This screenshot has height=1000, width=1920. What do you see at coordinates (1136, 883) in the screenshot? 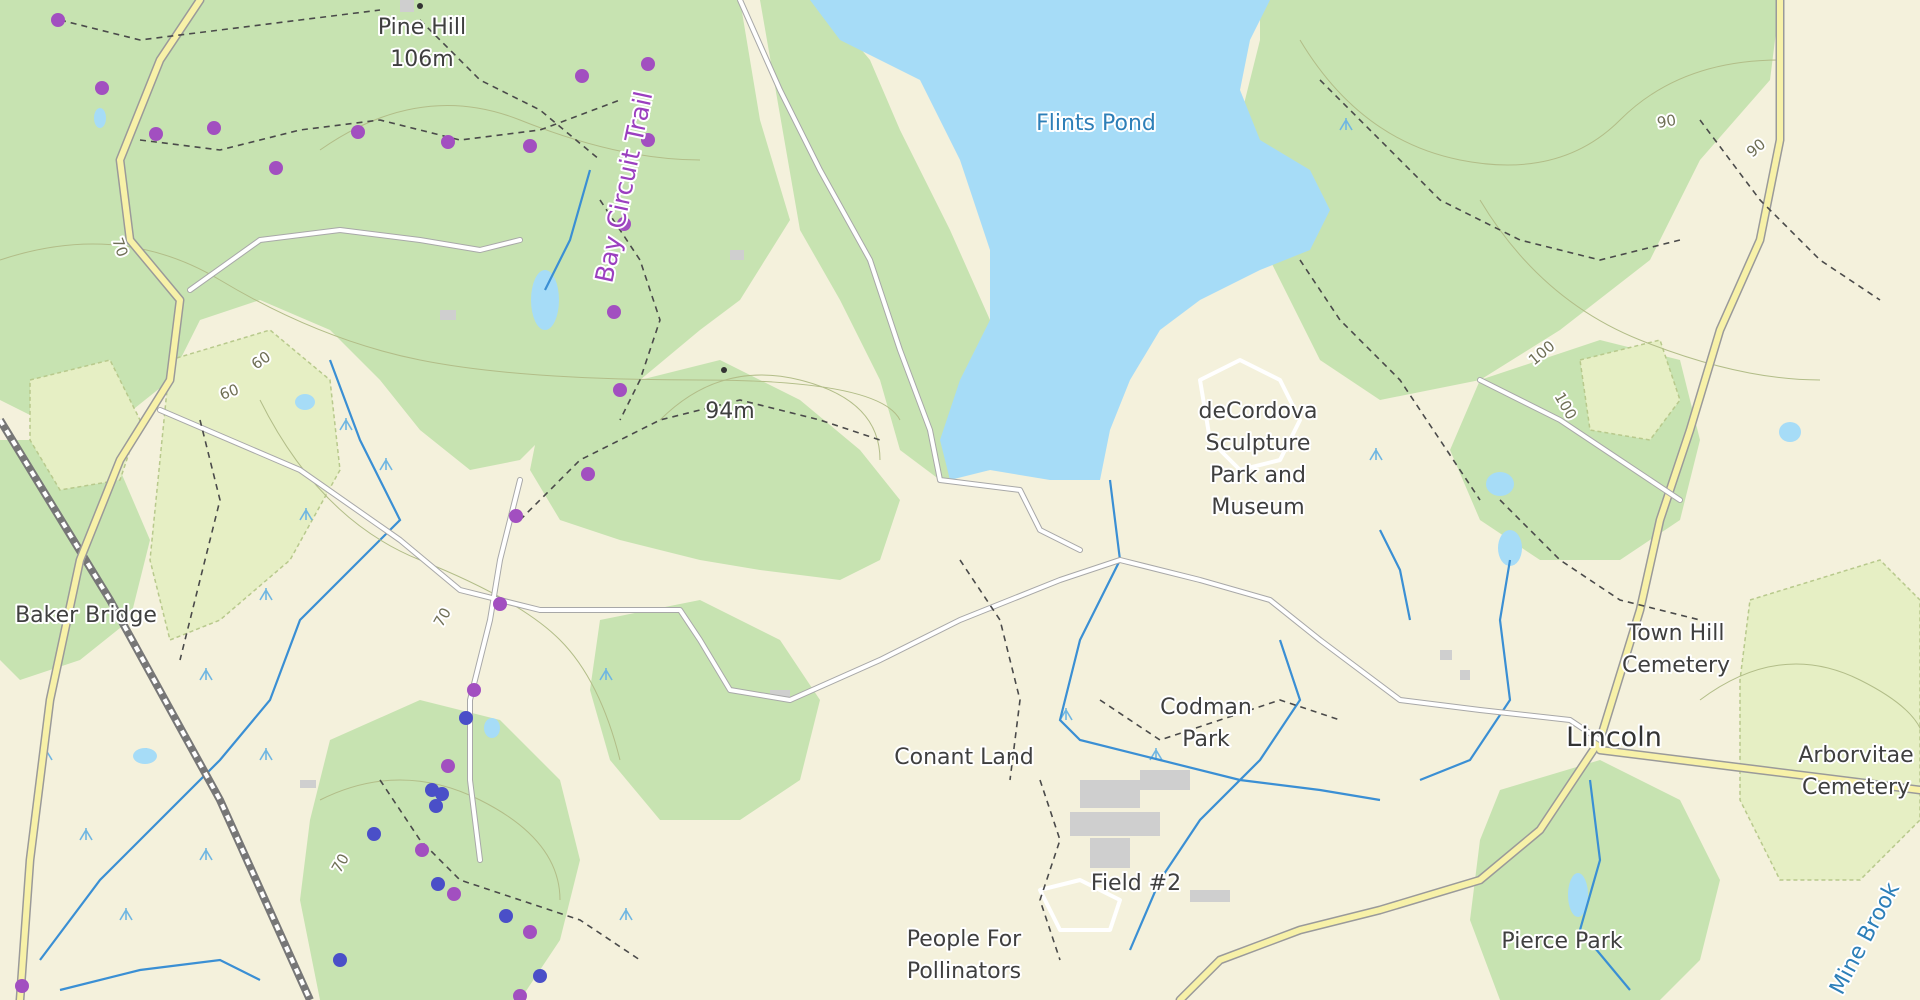
I see `label-field-2: Field #2` at bounding box center [1136, 883].